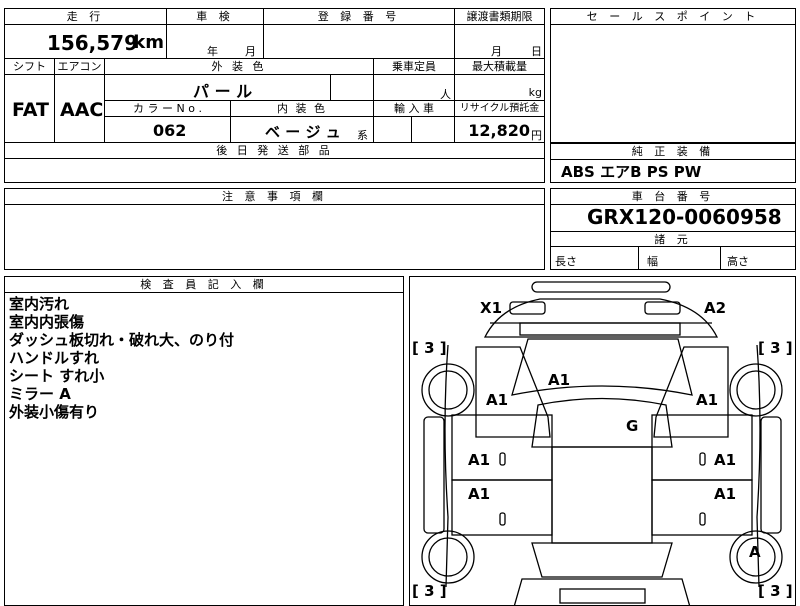 The width and height of the screenshot is (800, 606). What do you see at coordinates (204, 285) in the screenshot?
I see `inspector-header: 検 査 員 記 入 欄` at bounding box center [204, 285].